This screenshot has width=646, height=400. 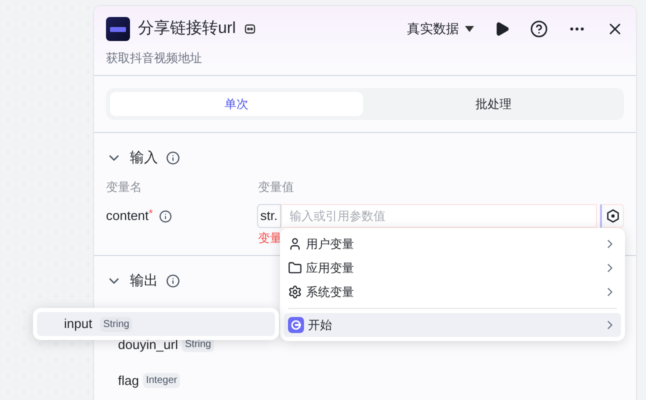 What do you see at coordinates (270, 238) in the screenshot?
I see `error-text: 变量` at bounding box center [270, 238].